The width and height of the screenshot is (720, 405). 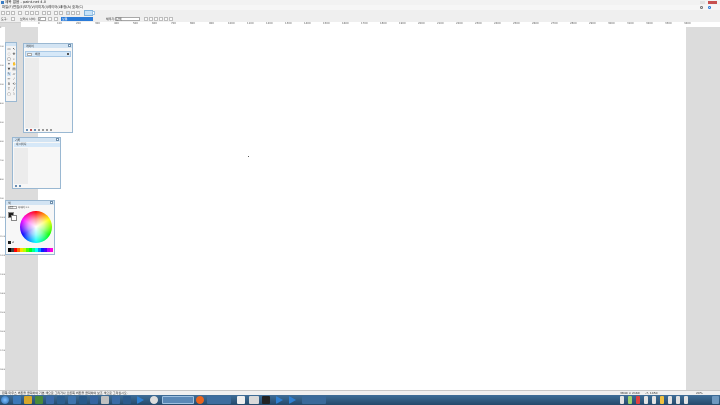 What do you see at coordinates (127, 19) in the screenshot?
I see `fill-mode-select: 단색` at bounding box center [127, 19].